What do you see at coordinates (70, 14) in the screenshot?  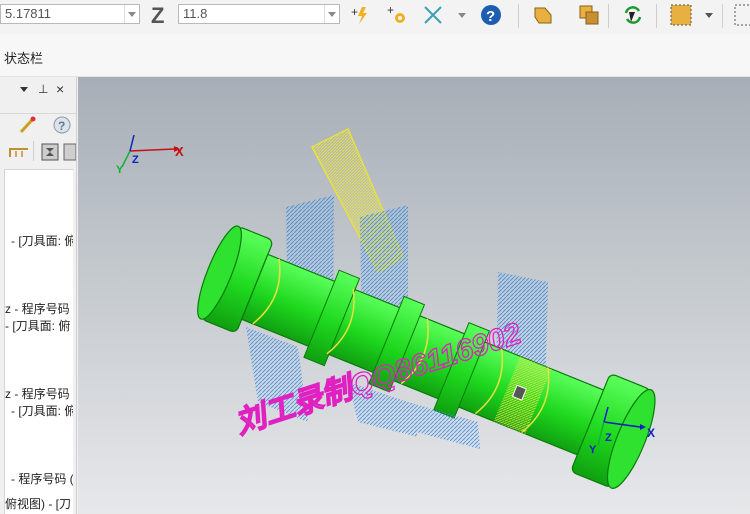 I see `coordinate-input: 5.17811` at bounding box center [70, 14].